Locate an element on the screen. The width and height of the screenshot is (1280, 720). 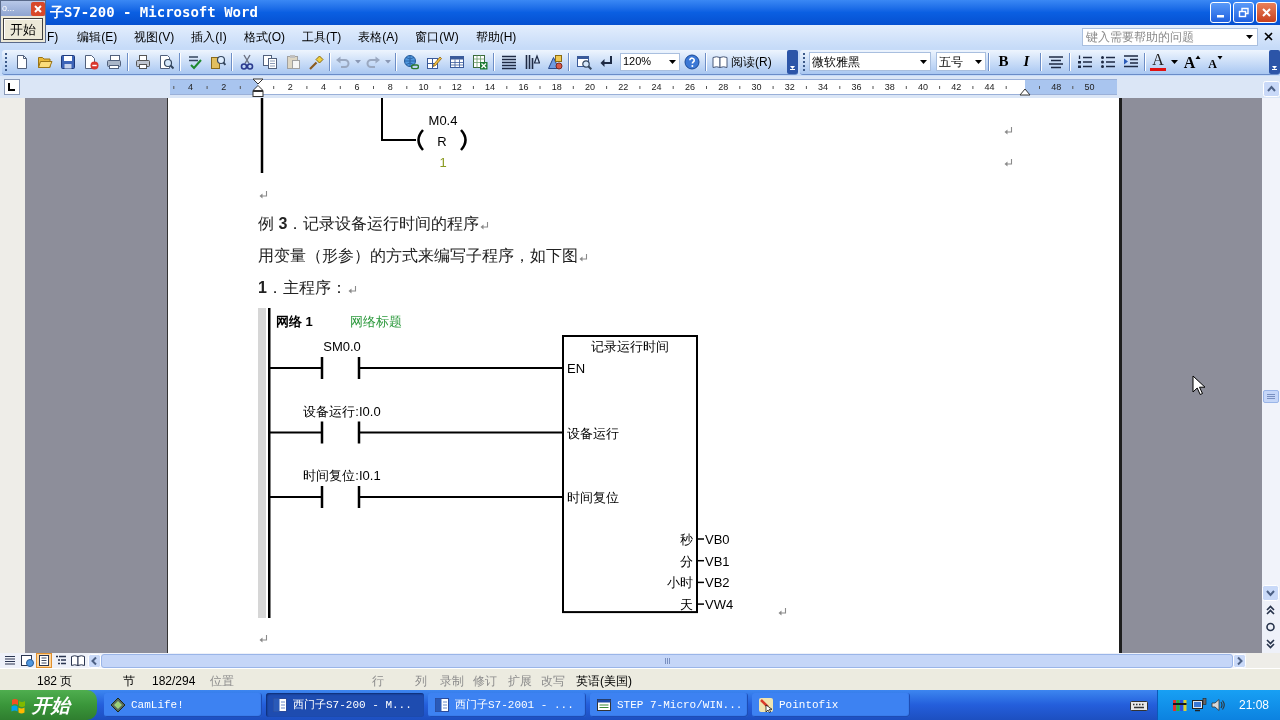
horizontal-scrollbar is located at coordinates (667, 660).